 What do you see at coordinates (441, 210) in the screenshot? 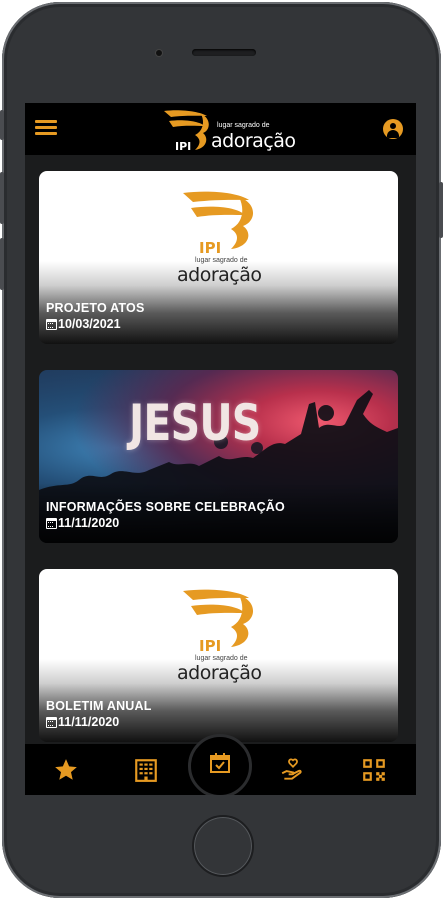
I see `phone-power-button` at bounding box center [441, 210].